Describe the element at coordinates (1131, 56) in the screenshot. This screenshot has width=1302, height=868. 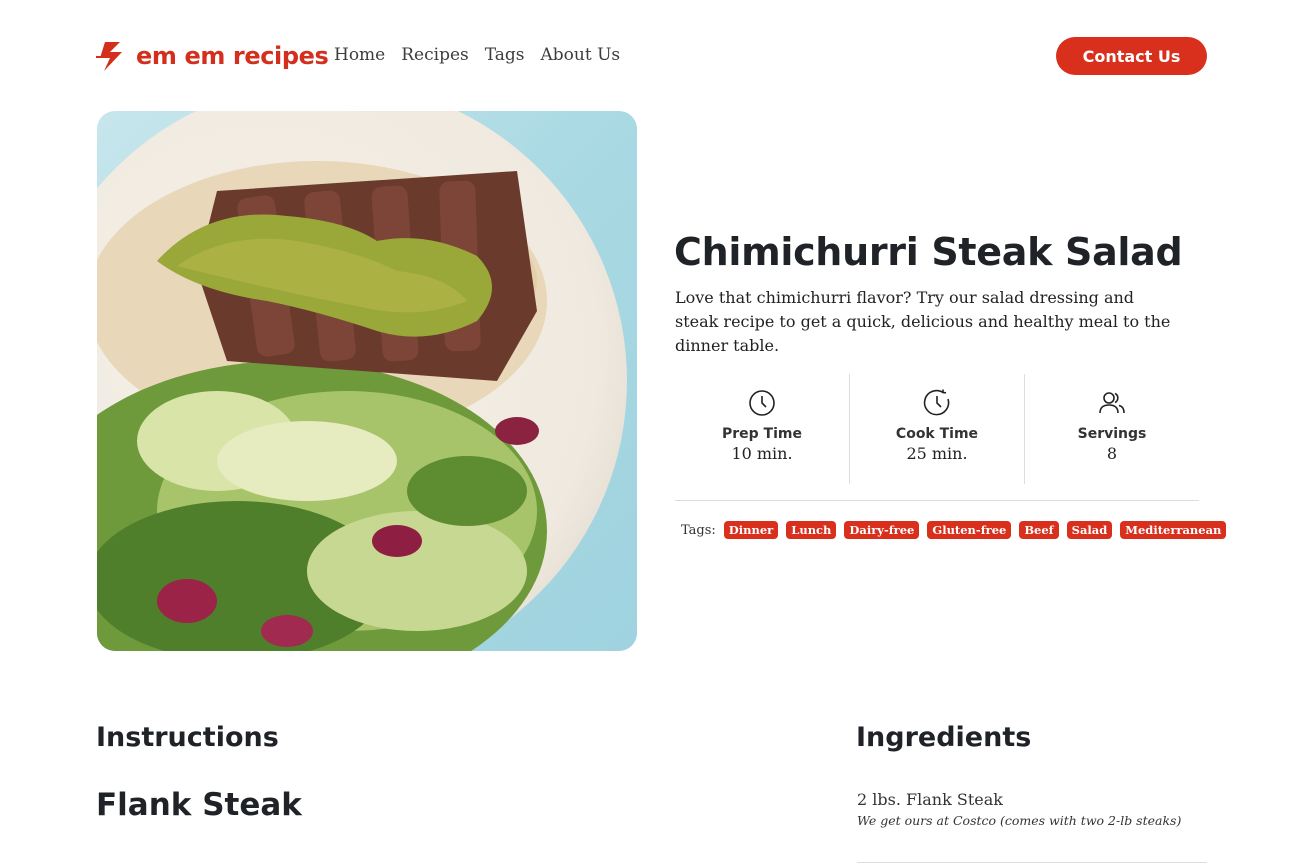
I see `contact-us-button: Contact Us` at that location.